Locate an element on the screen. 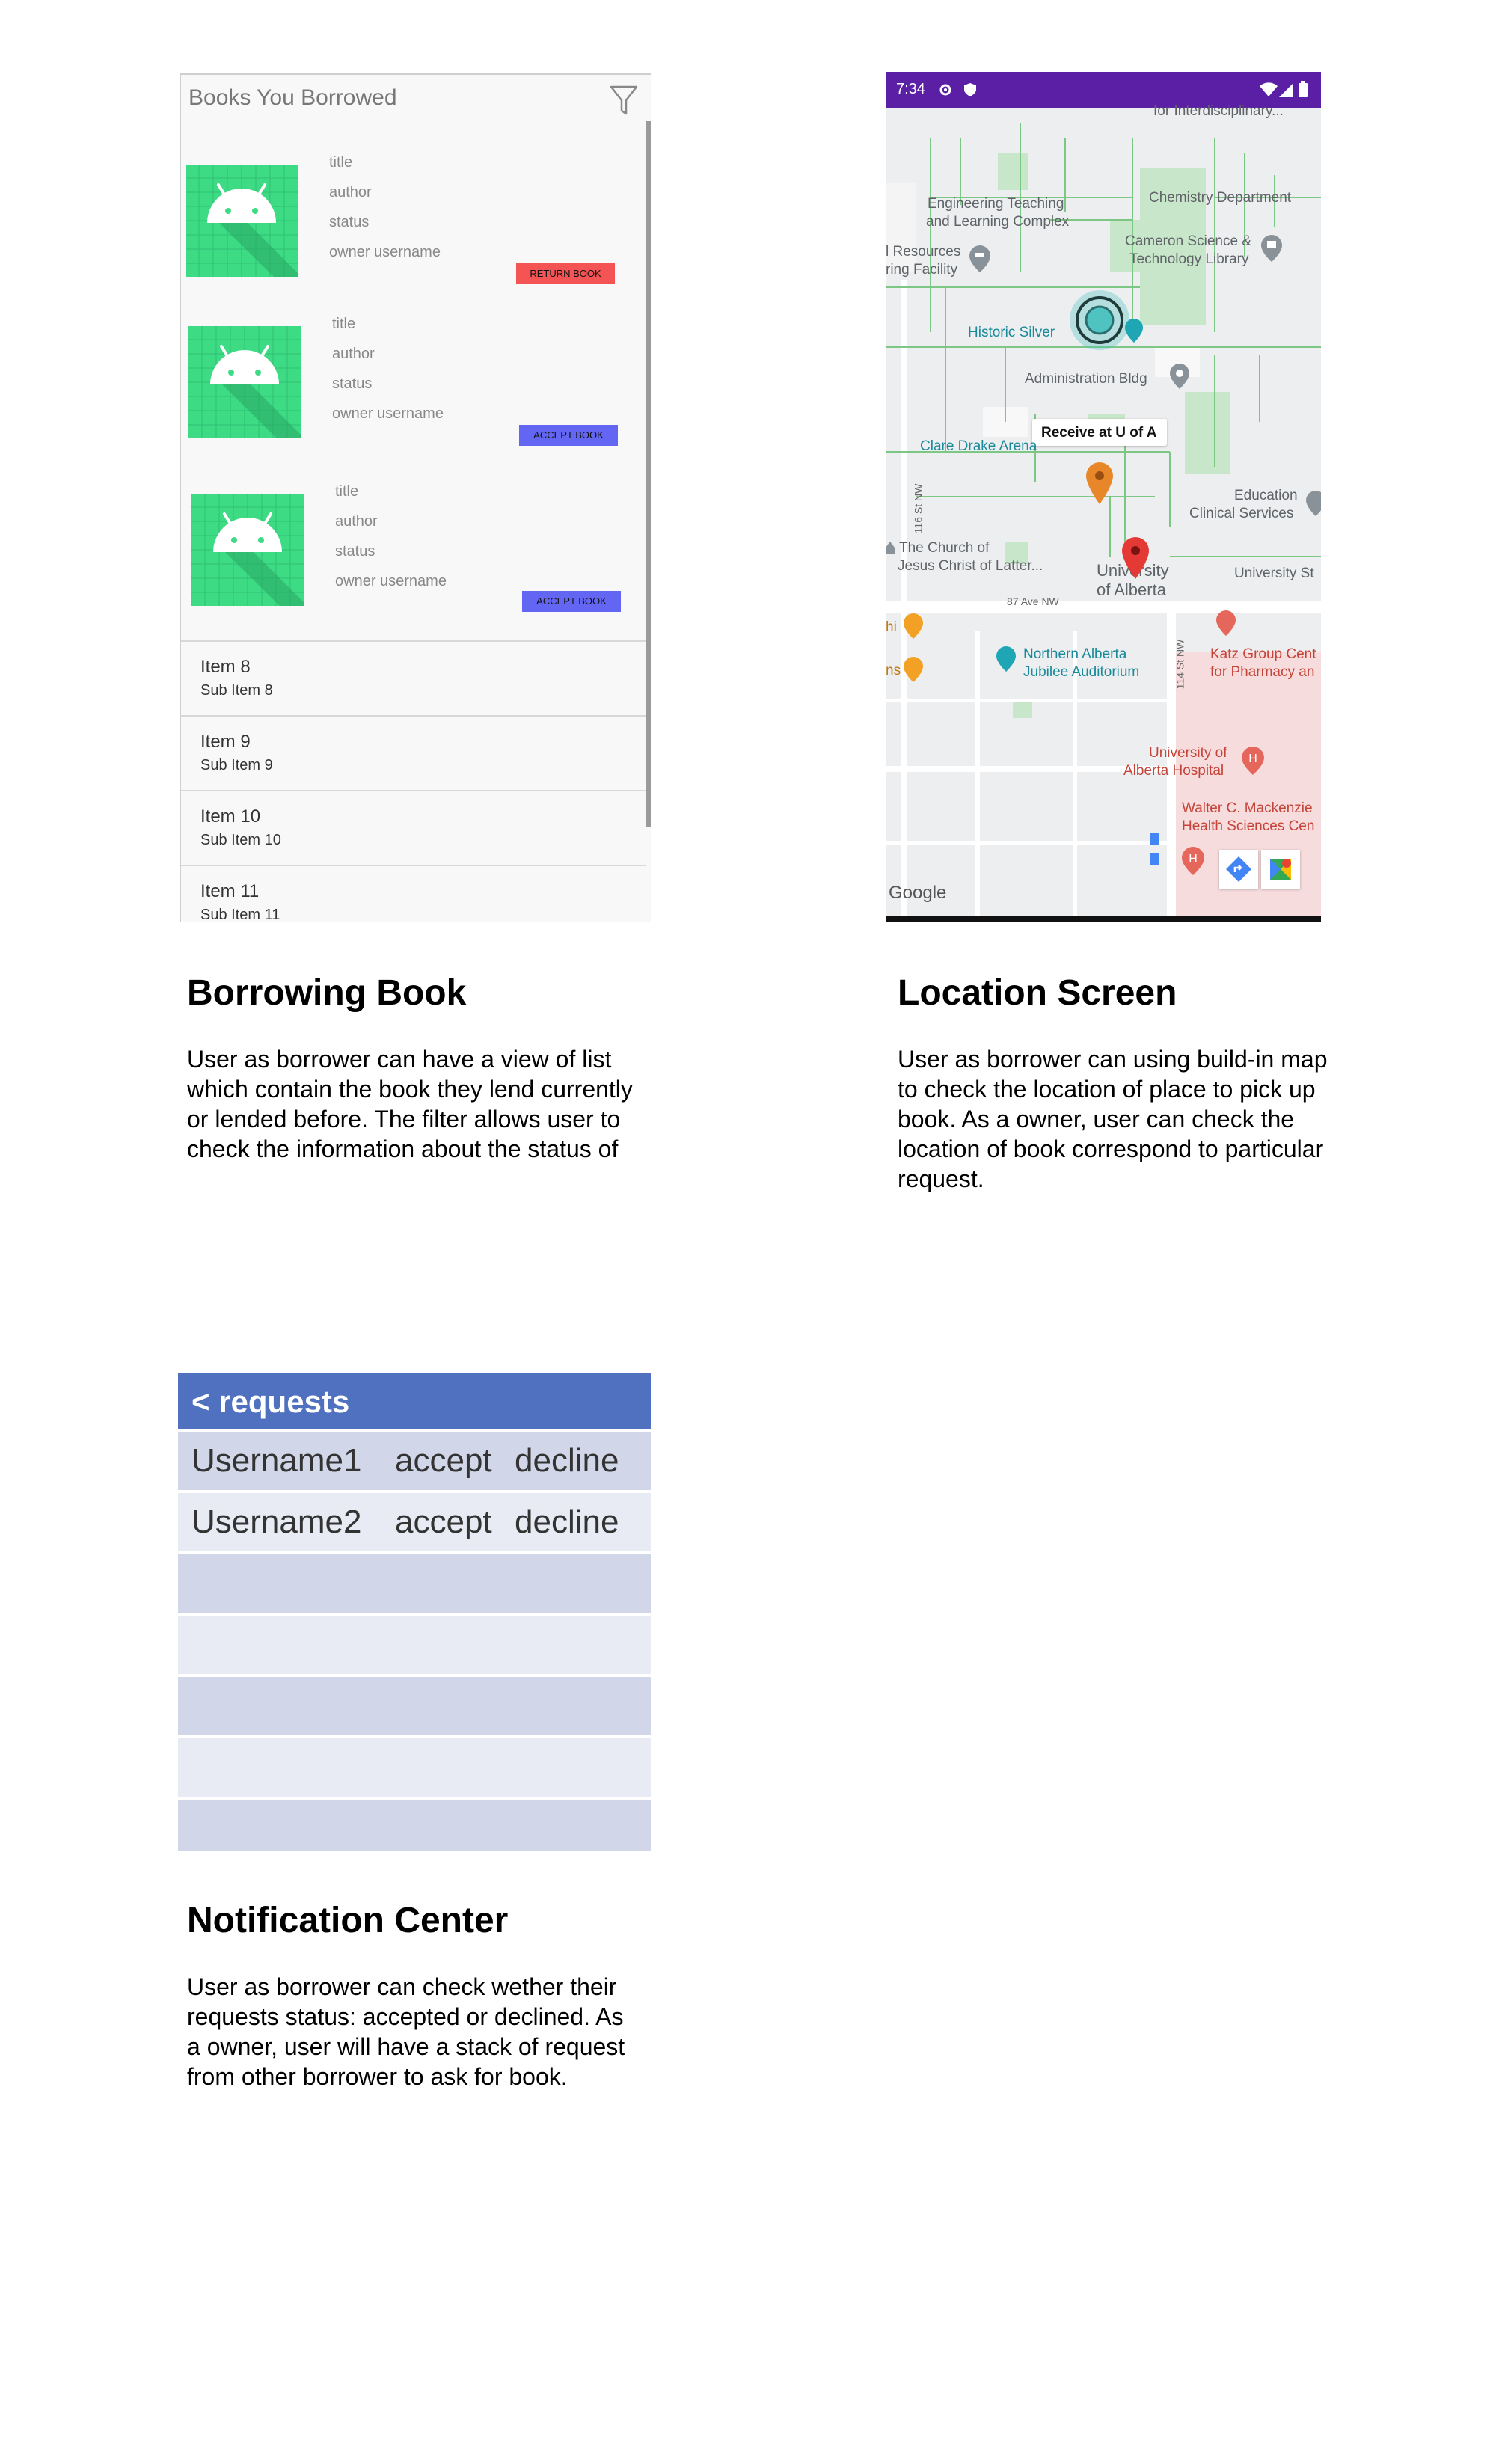  theatre-pin-icon is located at coordinates (1006, 659).